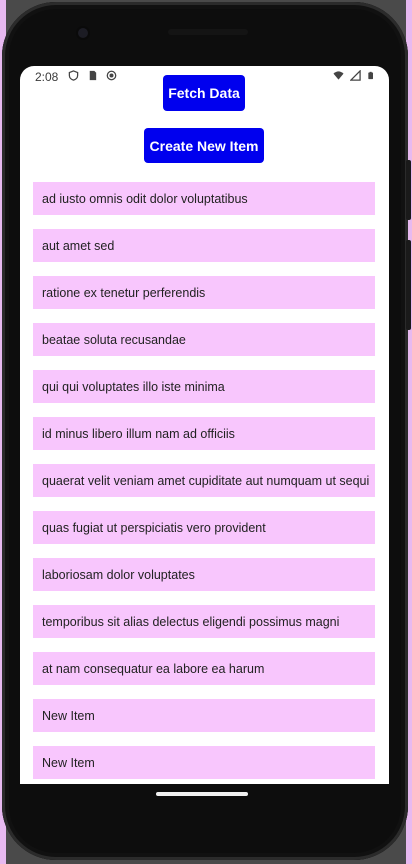  I want to click on create-new-item-button: Create New Item, so click(204, 145).